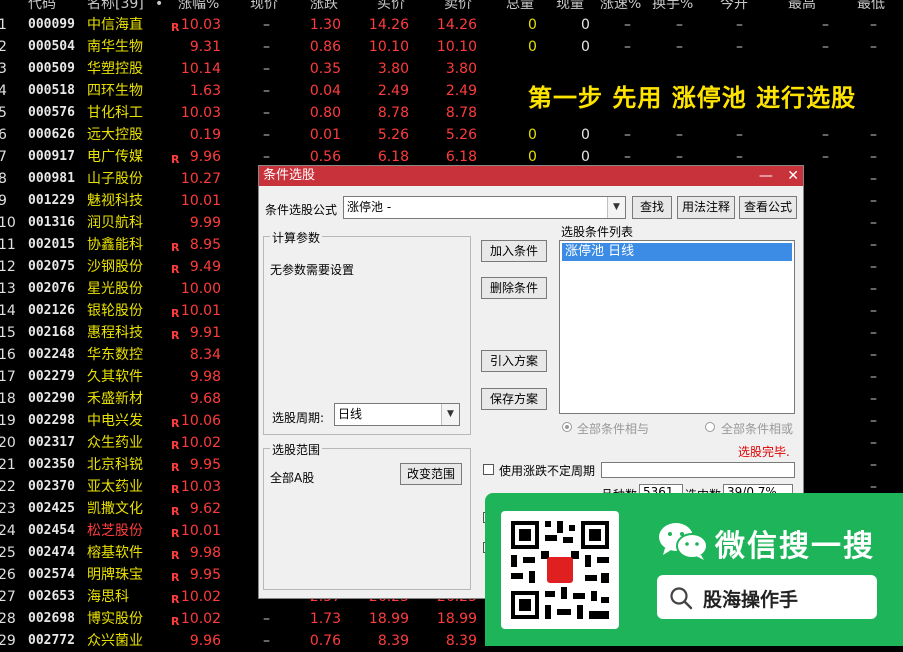 This screenshot has width=903, height=652. What do you see at coordinates (8, 377) in the screenshot?
I see `cell-idx: 17` at bounding box center [8, 377].